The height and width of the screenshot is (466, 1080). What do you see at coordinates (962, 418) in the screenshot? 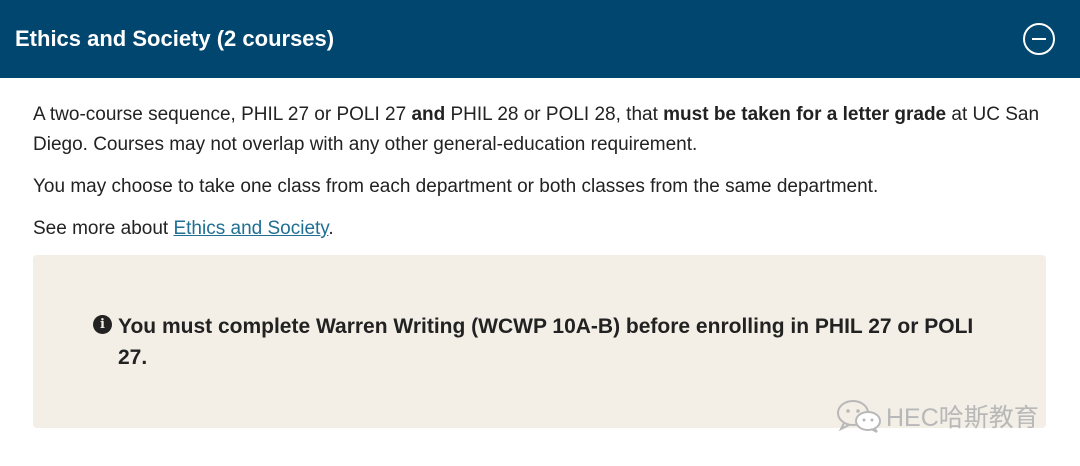
I see `watermark-text: HEC哈斯教育` at bounding box center [962, 418].